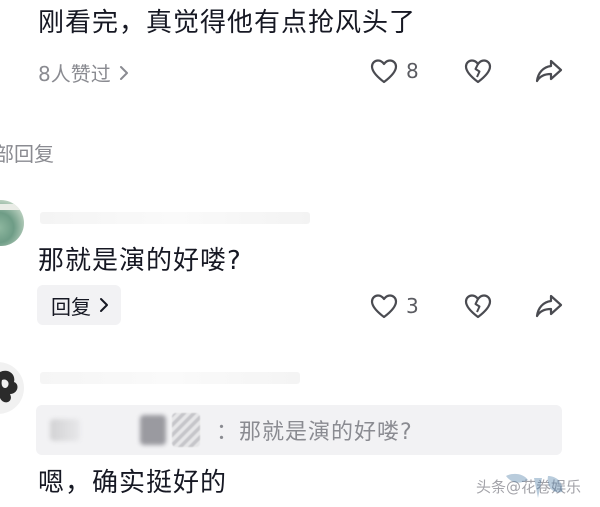 The height and width of the screenshot is (507, 600). I want to click on liked-by-link: 8人赞过, so click(83, 72).